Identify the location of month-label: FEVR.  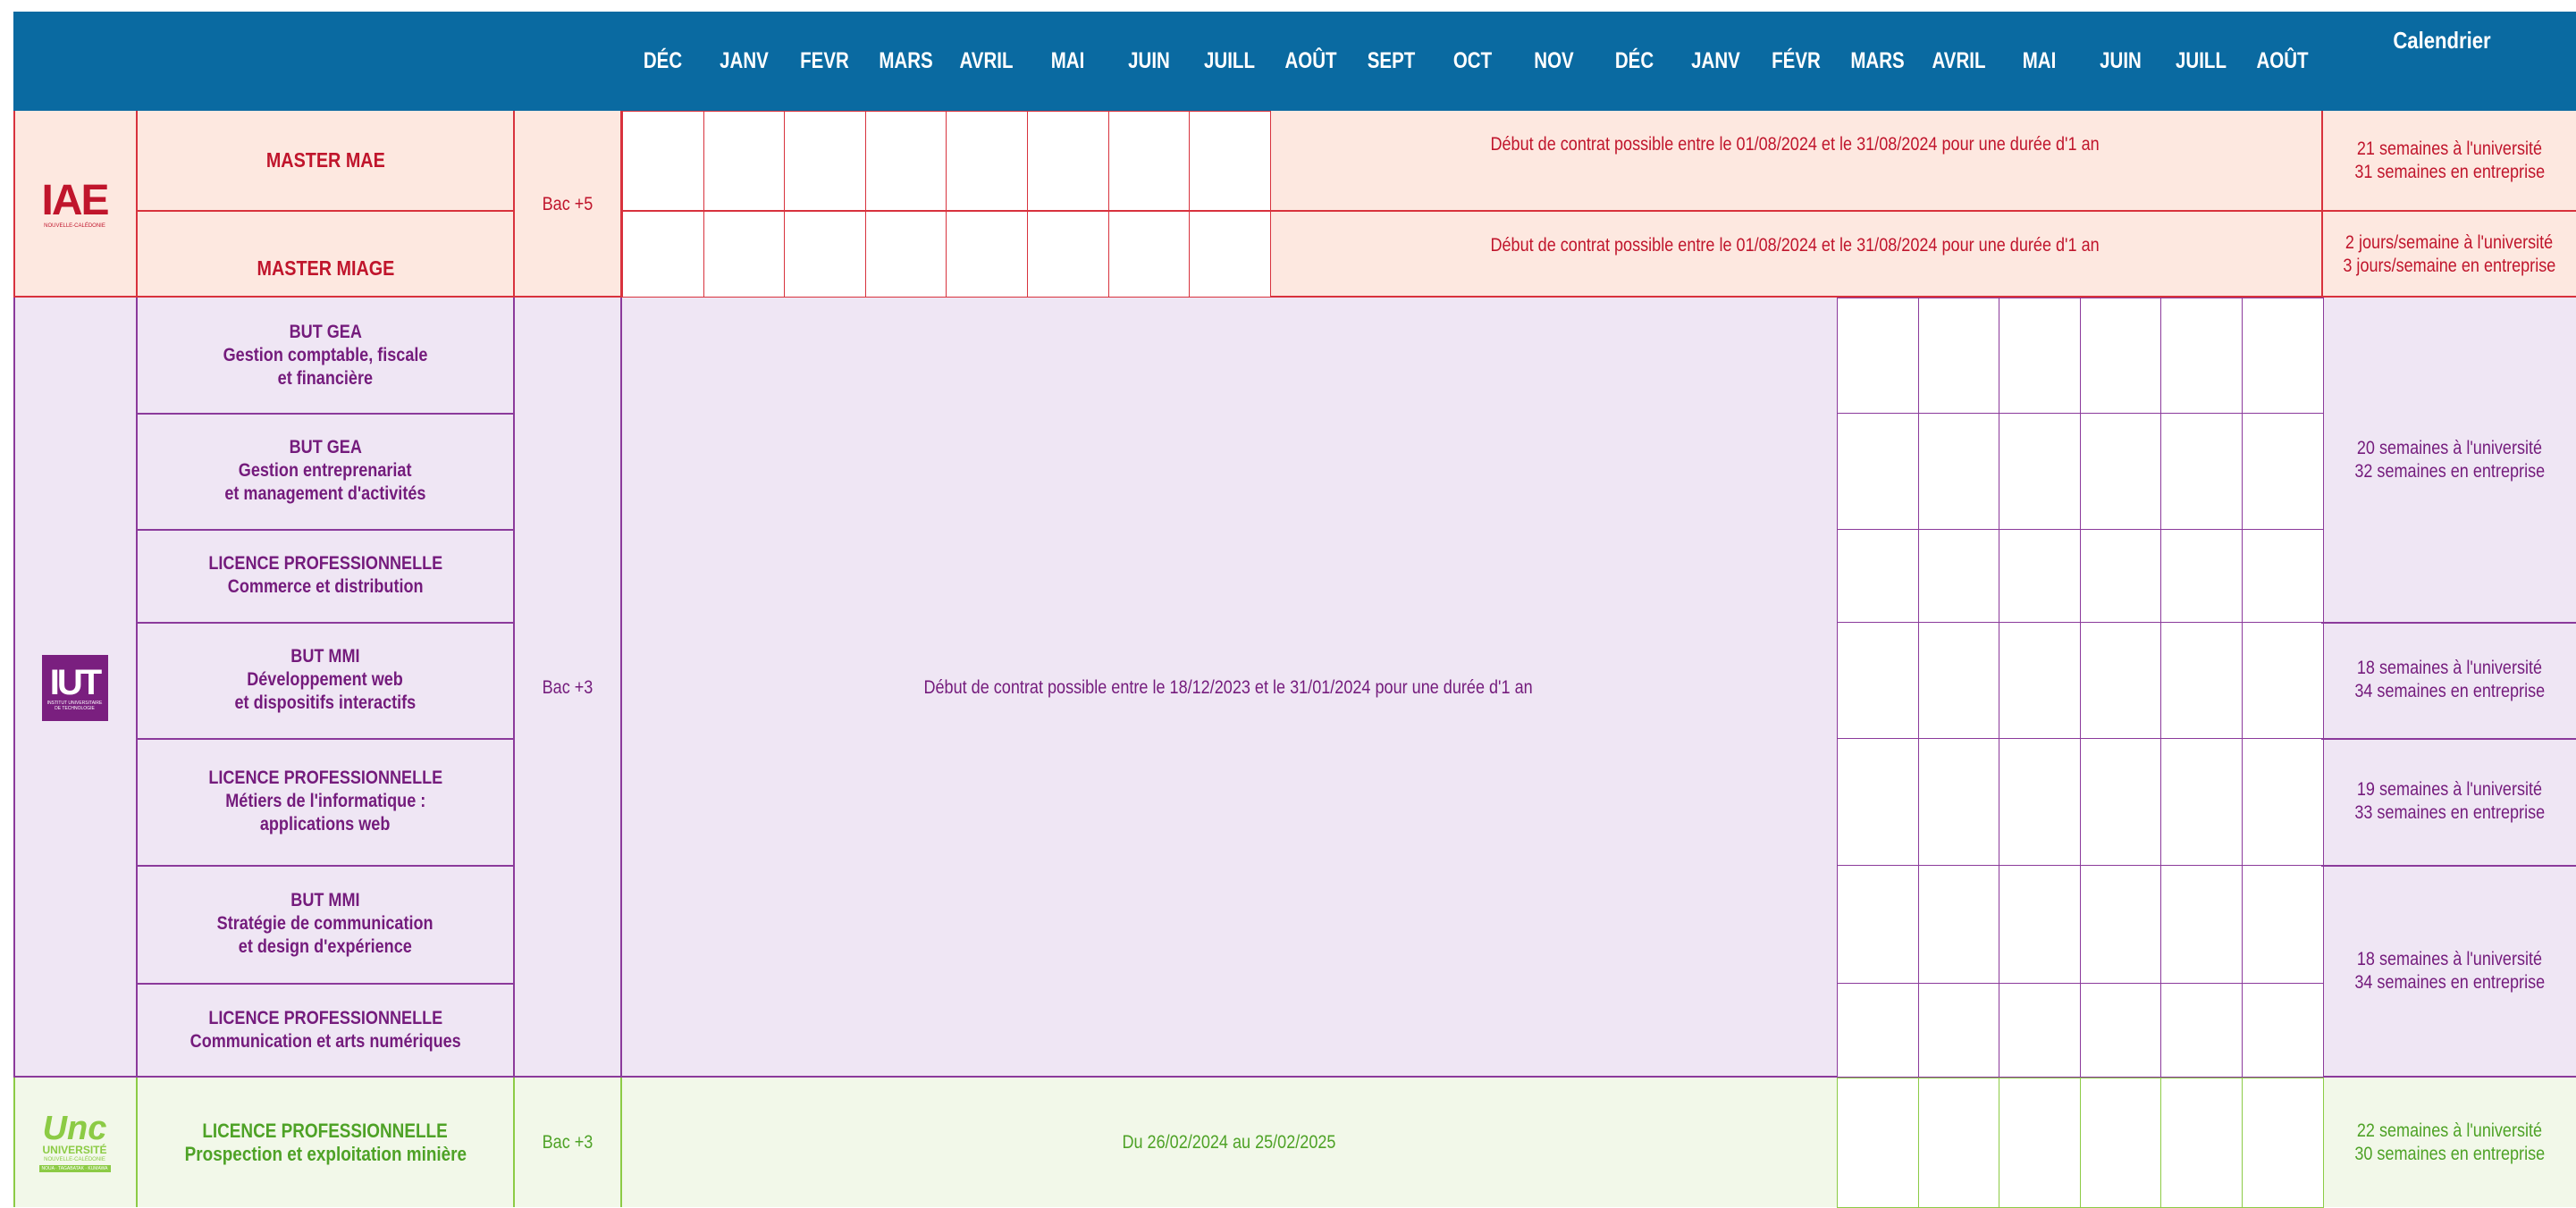
(825, 60).